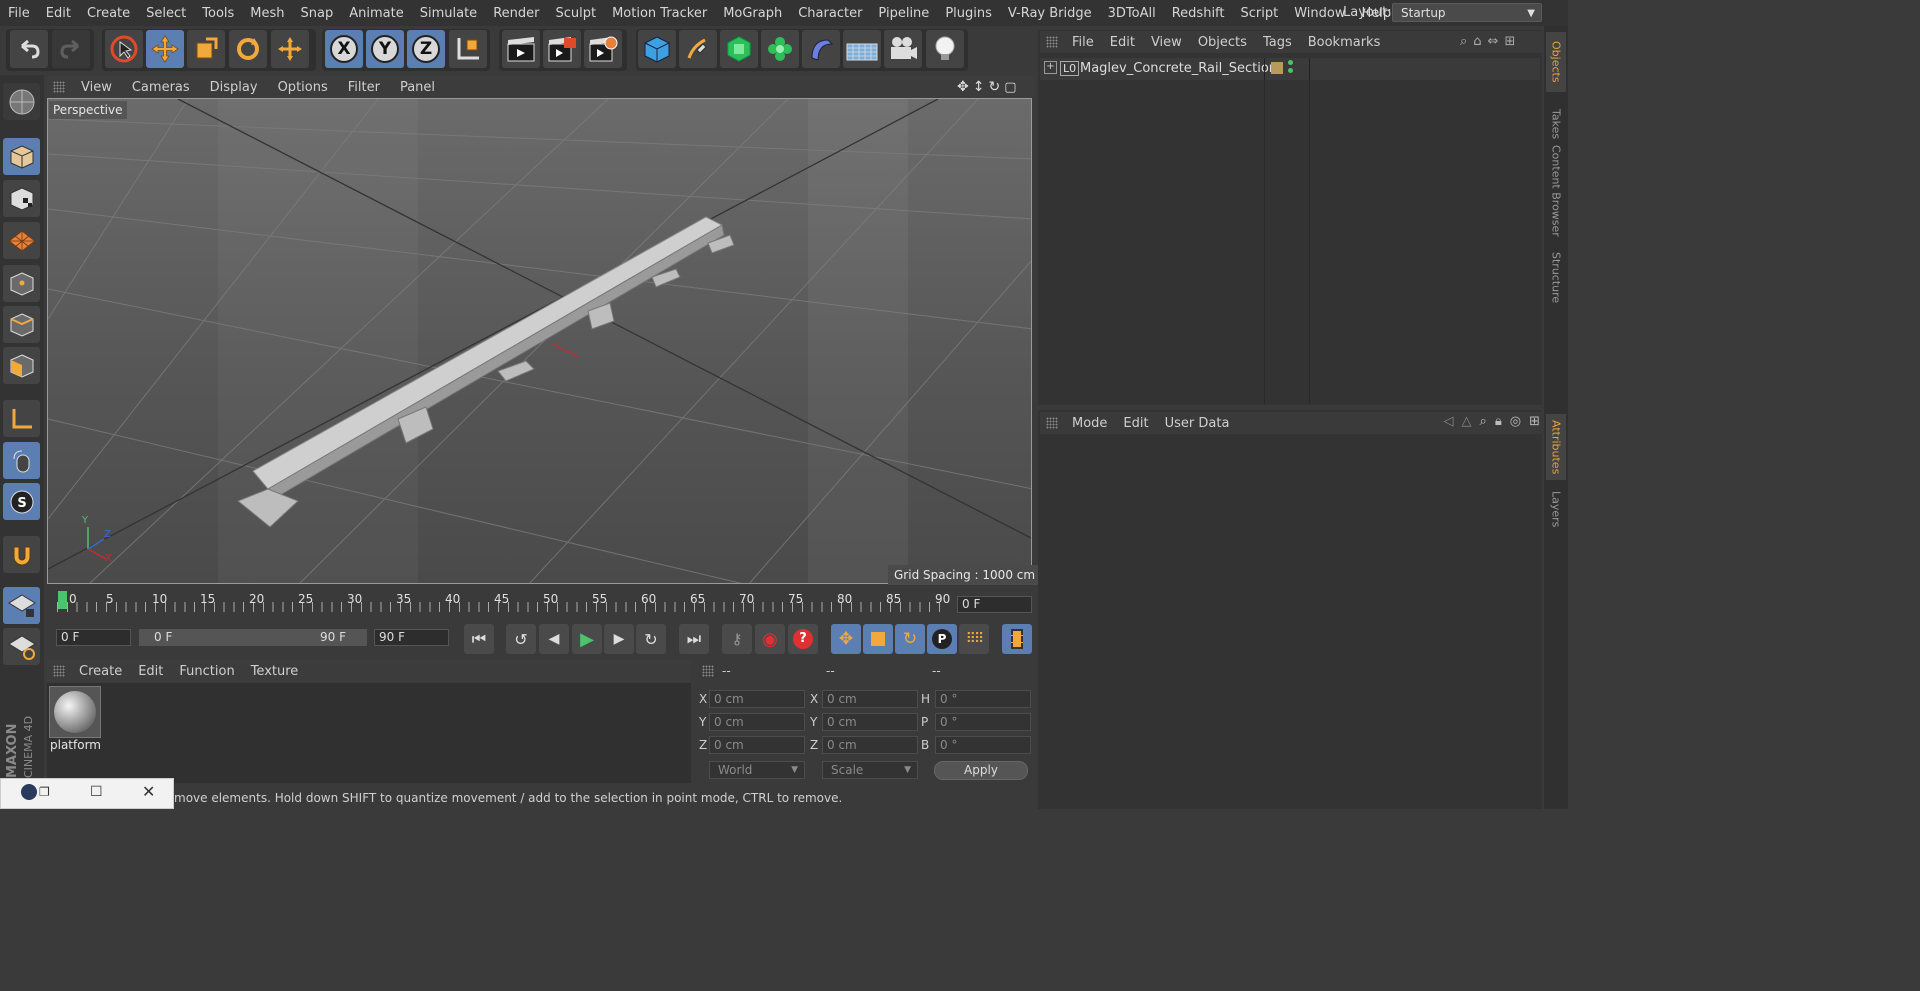  I want to click on workplane-mode-button, so click(21, 240).